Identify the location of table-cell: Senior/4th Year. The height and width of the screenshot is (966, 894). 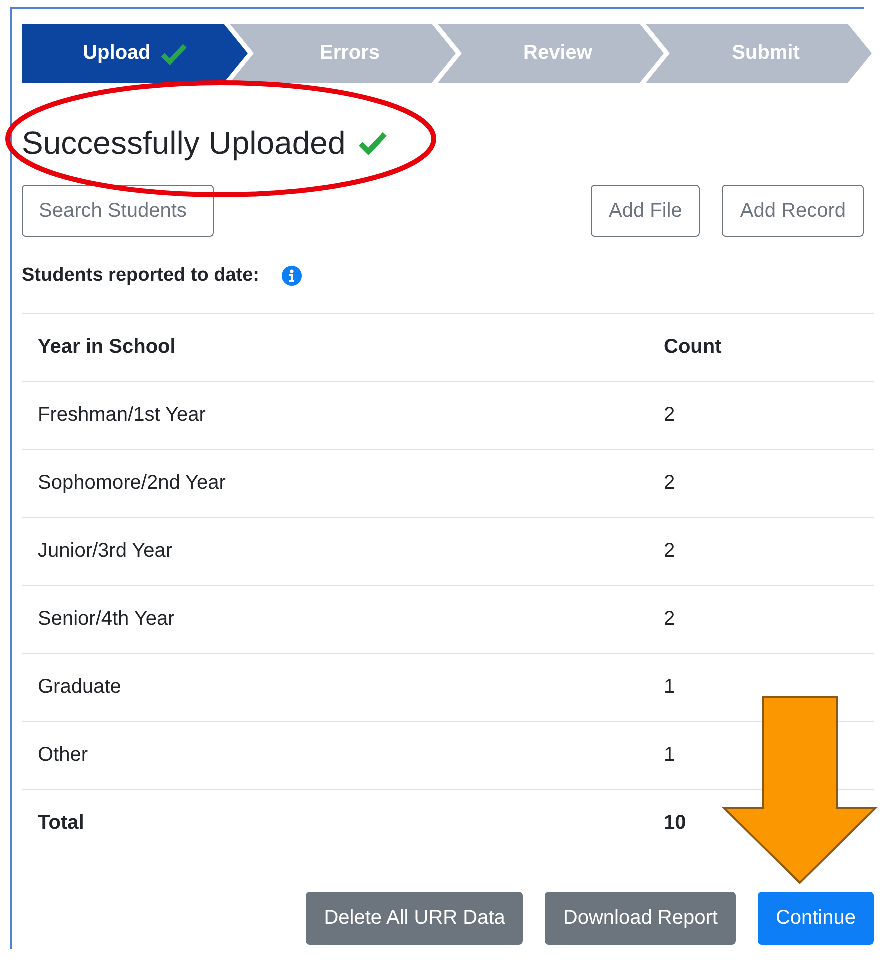
(335, 620).